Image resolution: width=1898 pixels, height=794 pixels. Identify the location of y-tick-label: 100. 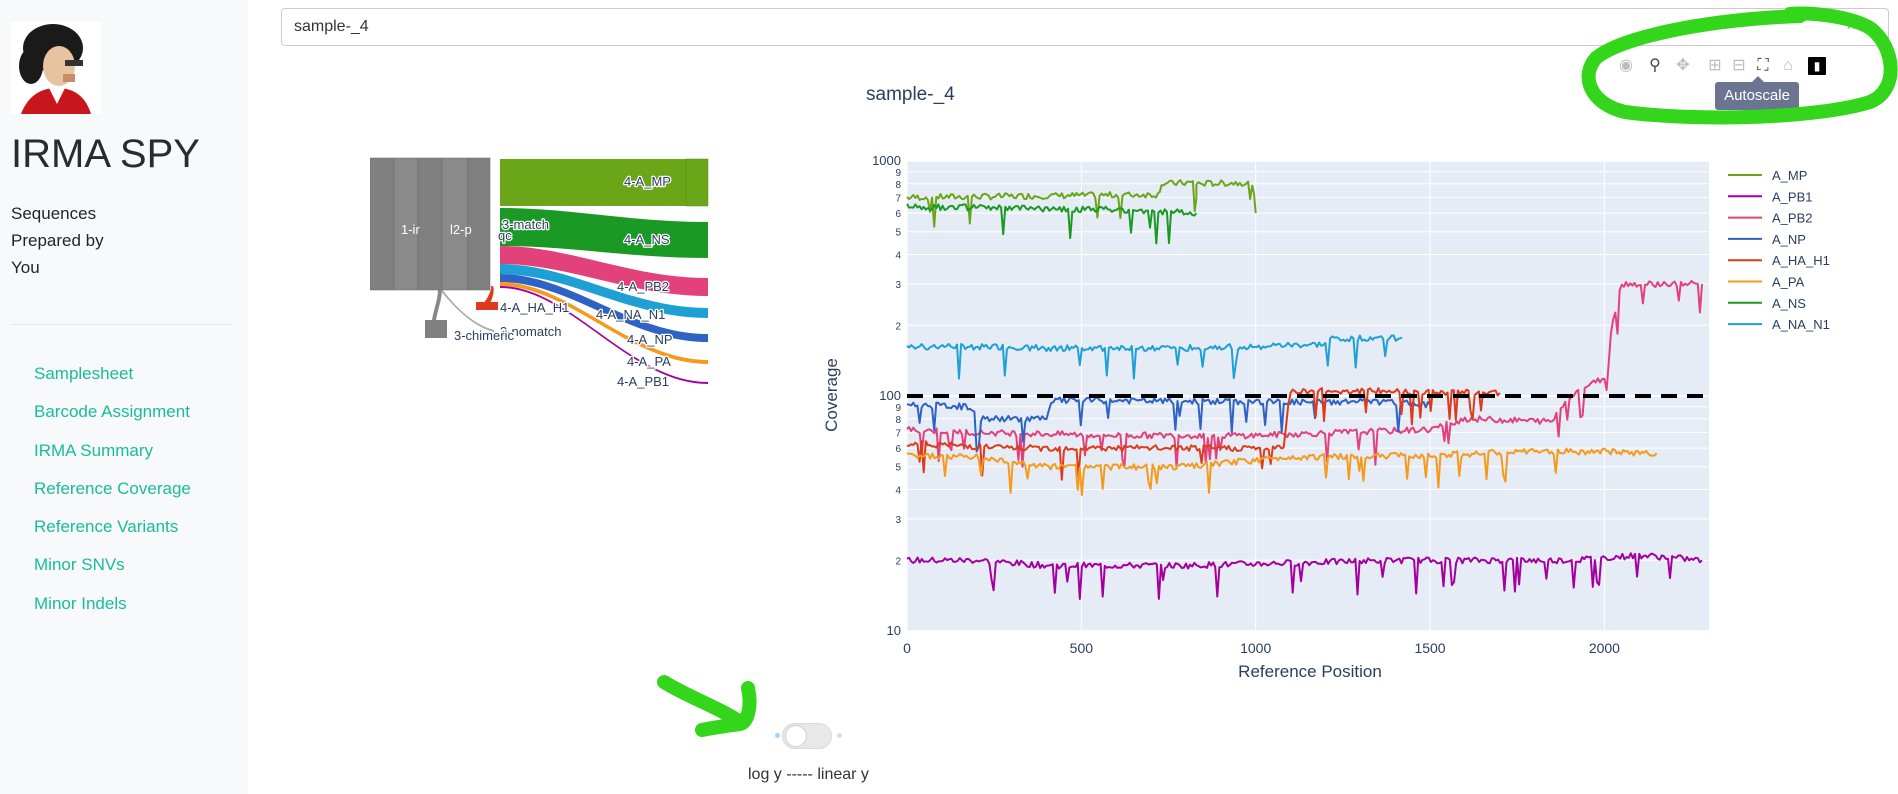
(890, 395).